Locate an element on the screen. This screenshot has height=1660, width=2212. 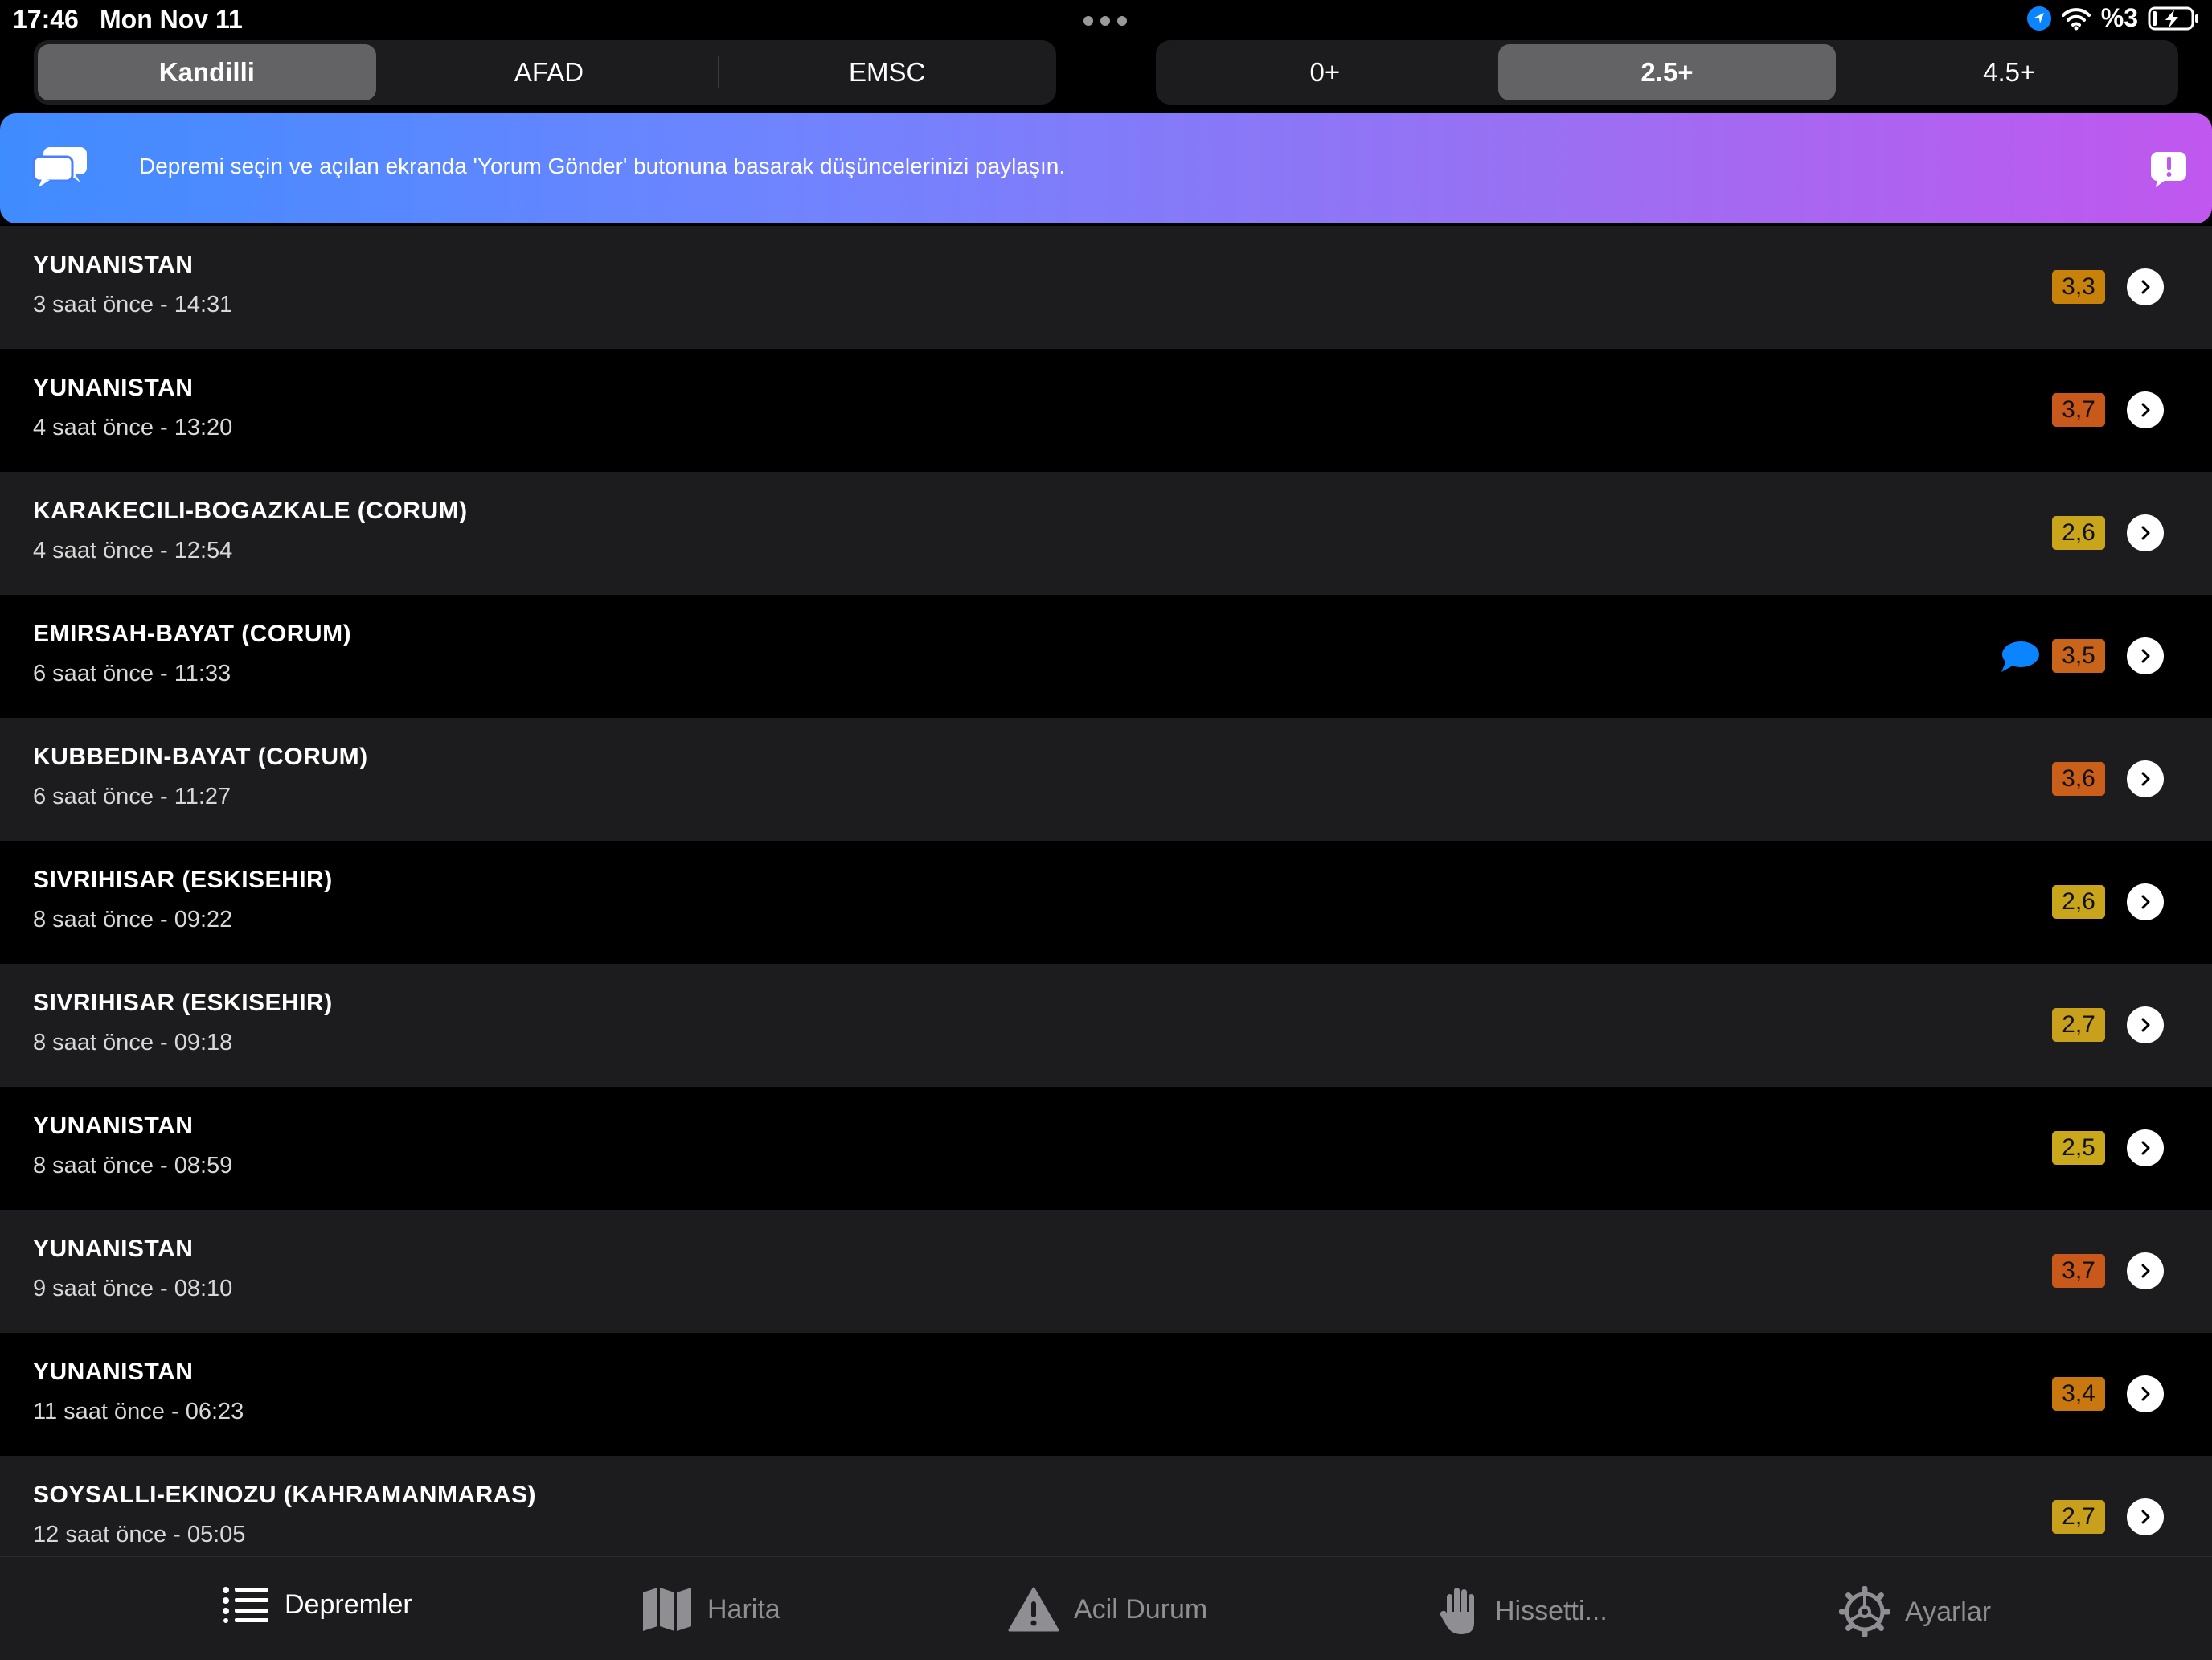
source-tab-label: EMSC is located at coordinates (887, 72).